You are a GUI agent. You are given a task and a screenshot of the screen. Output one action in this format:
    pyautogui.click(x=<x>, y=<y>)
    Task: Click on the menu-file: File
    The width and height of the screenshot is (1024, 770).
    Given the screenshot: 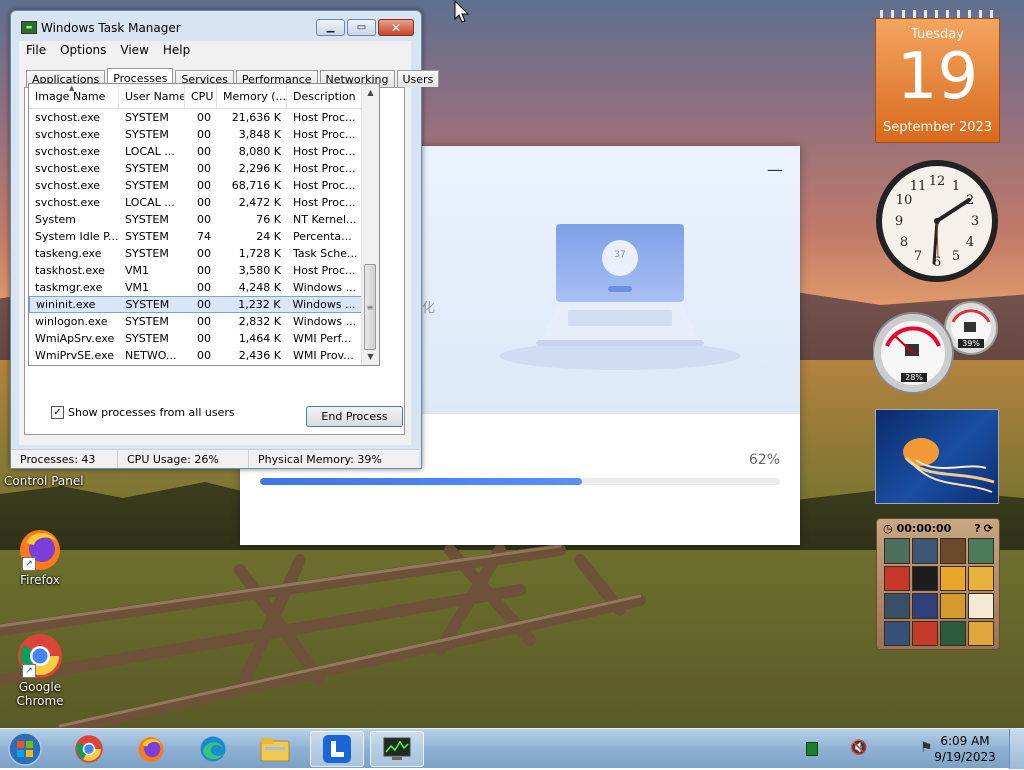 What is the action you would take?
    pyautogui.click(x=36, y=51)
    